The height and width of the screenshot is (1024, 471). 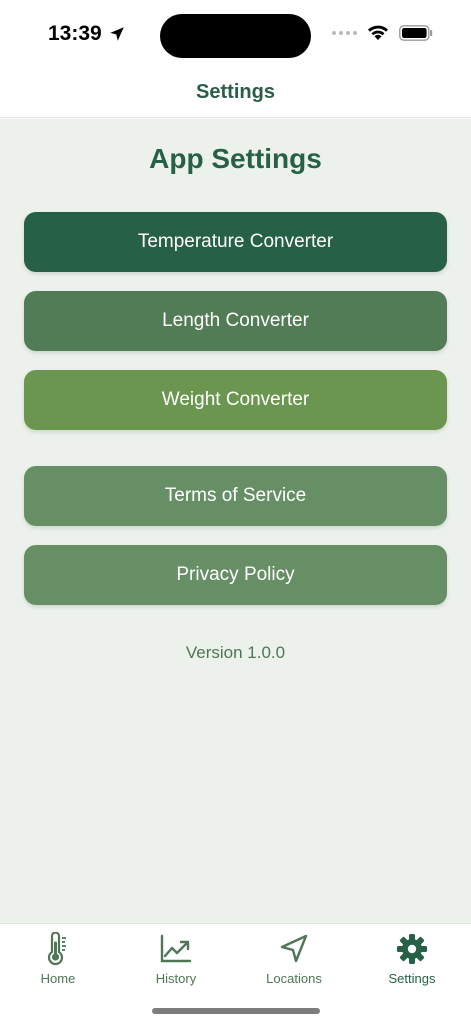 I want to click on home-indicator, so click(x=236, y=1011).